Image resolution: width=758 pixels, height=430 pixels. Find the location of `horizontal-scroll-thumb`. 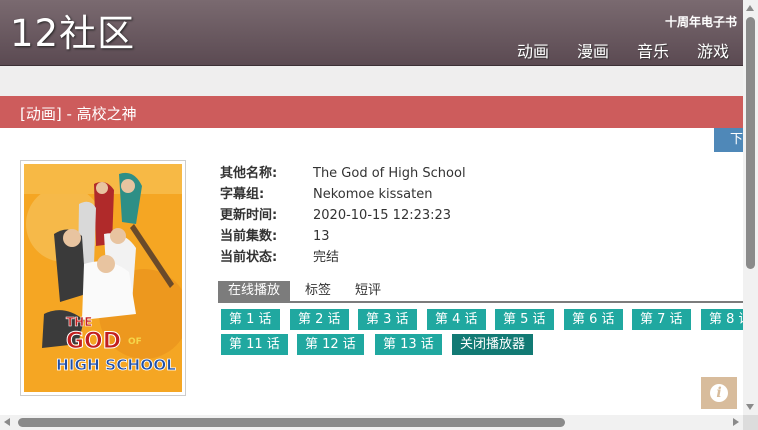

horizontal-scroll-thumb is located at coordinates (291, 422).